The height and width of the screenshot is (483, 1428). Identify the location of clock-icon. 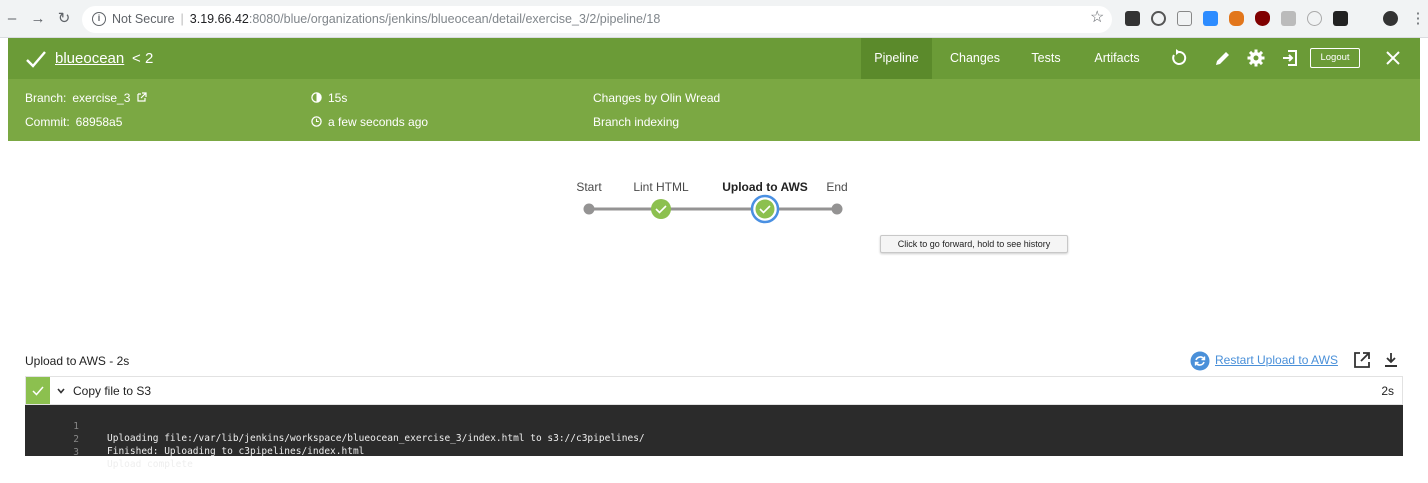
(316, 121).